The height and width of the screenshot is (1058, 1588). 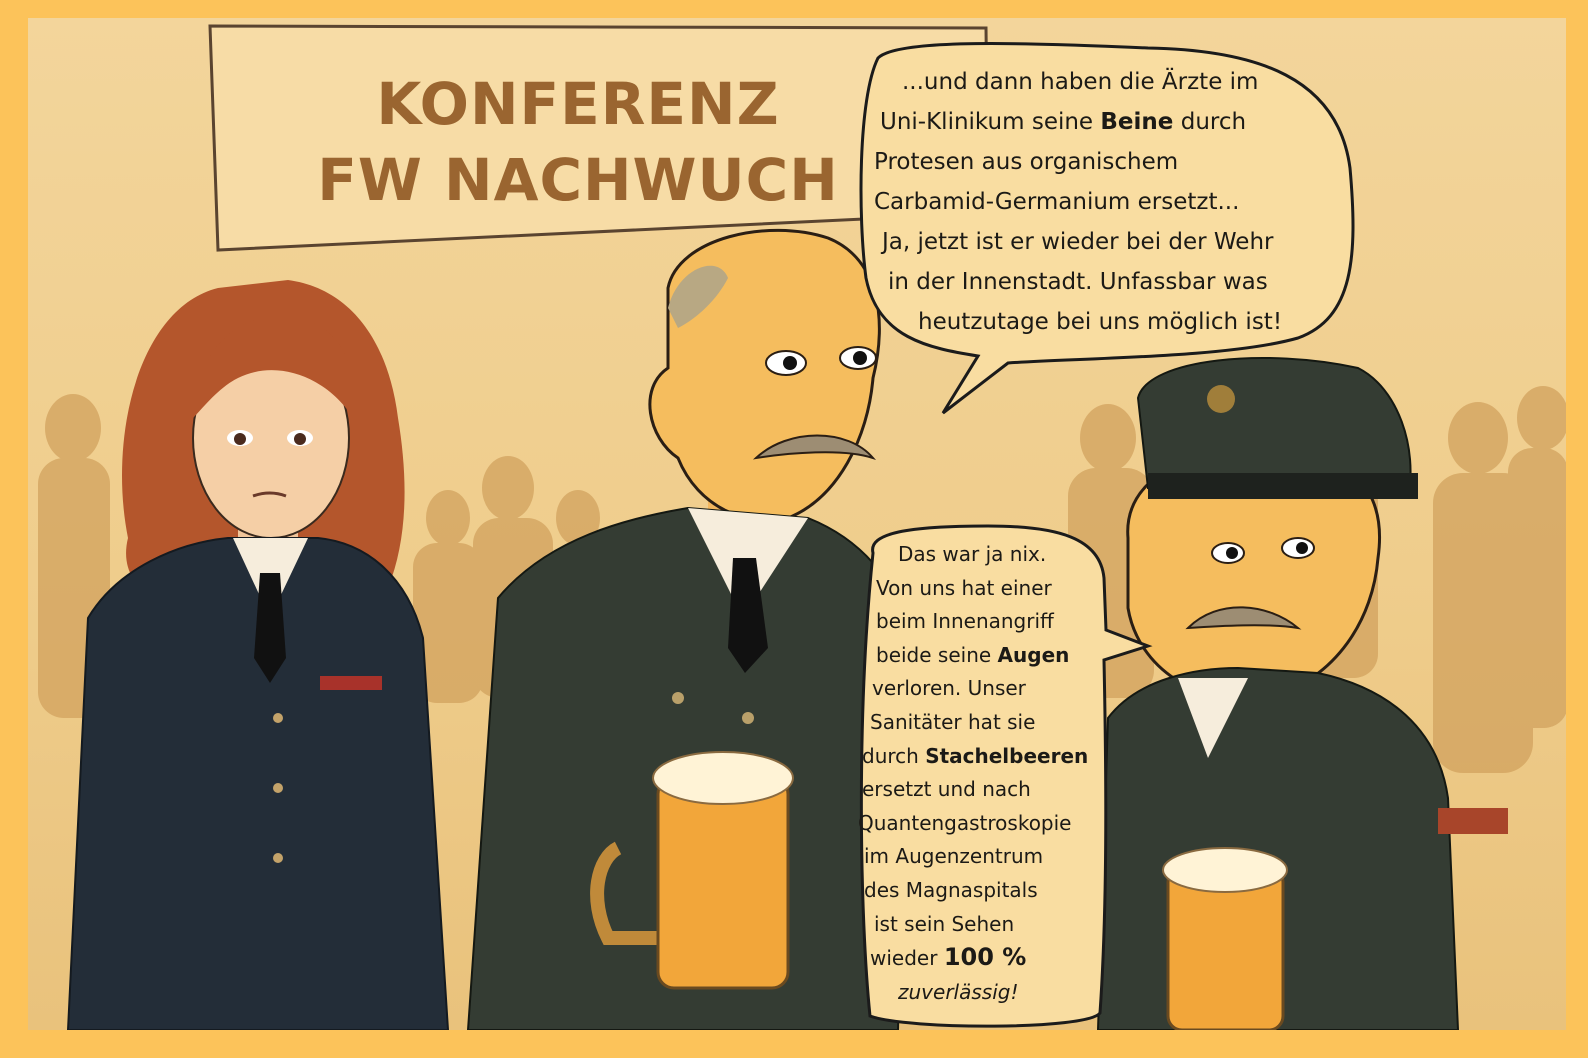 What do you see at coordinates (937, 654) in the screenshot?
I see `speech-bottom-line-4-pre: beide seine` at bounding box center [937, 654].